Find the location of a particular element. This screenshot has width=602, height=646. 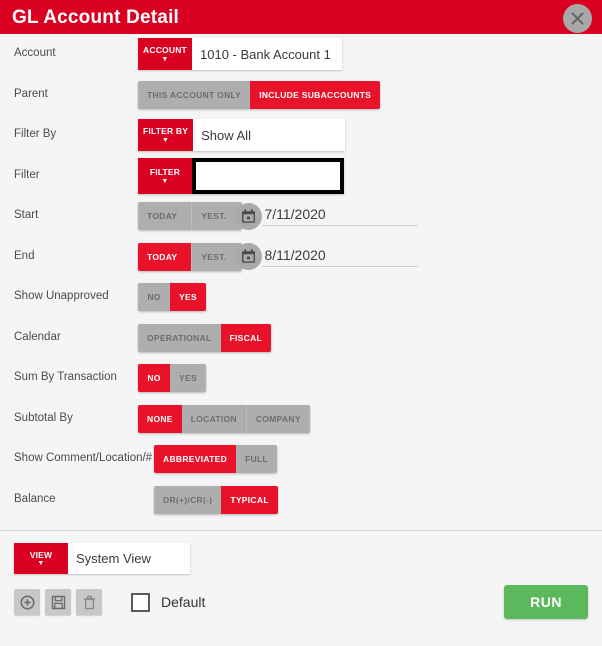

account-dropdown-button: ACCOUNT ▼ is located at coordinates (165, 54).